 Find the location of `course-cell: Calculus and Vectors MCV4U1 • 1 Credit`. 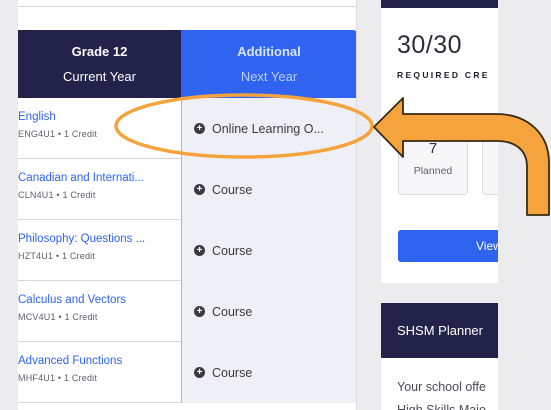

course-cell: Calculus and Vectors MCV4U1 • 1 Credit is located at coordinates (99, 311).